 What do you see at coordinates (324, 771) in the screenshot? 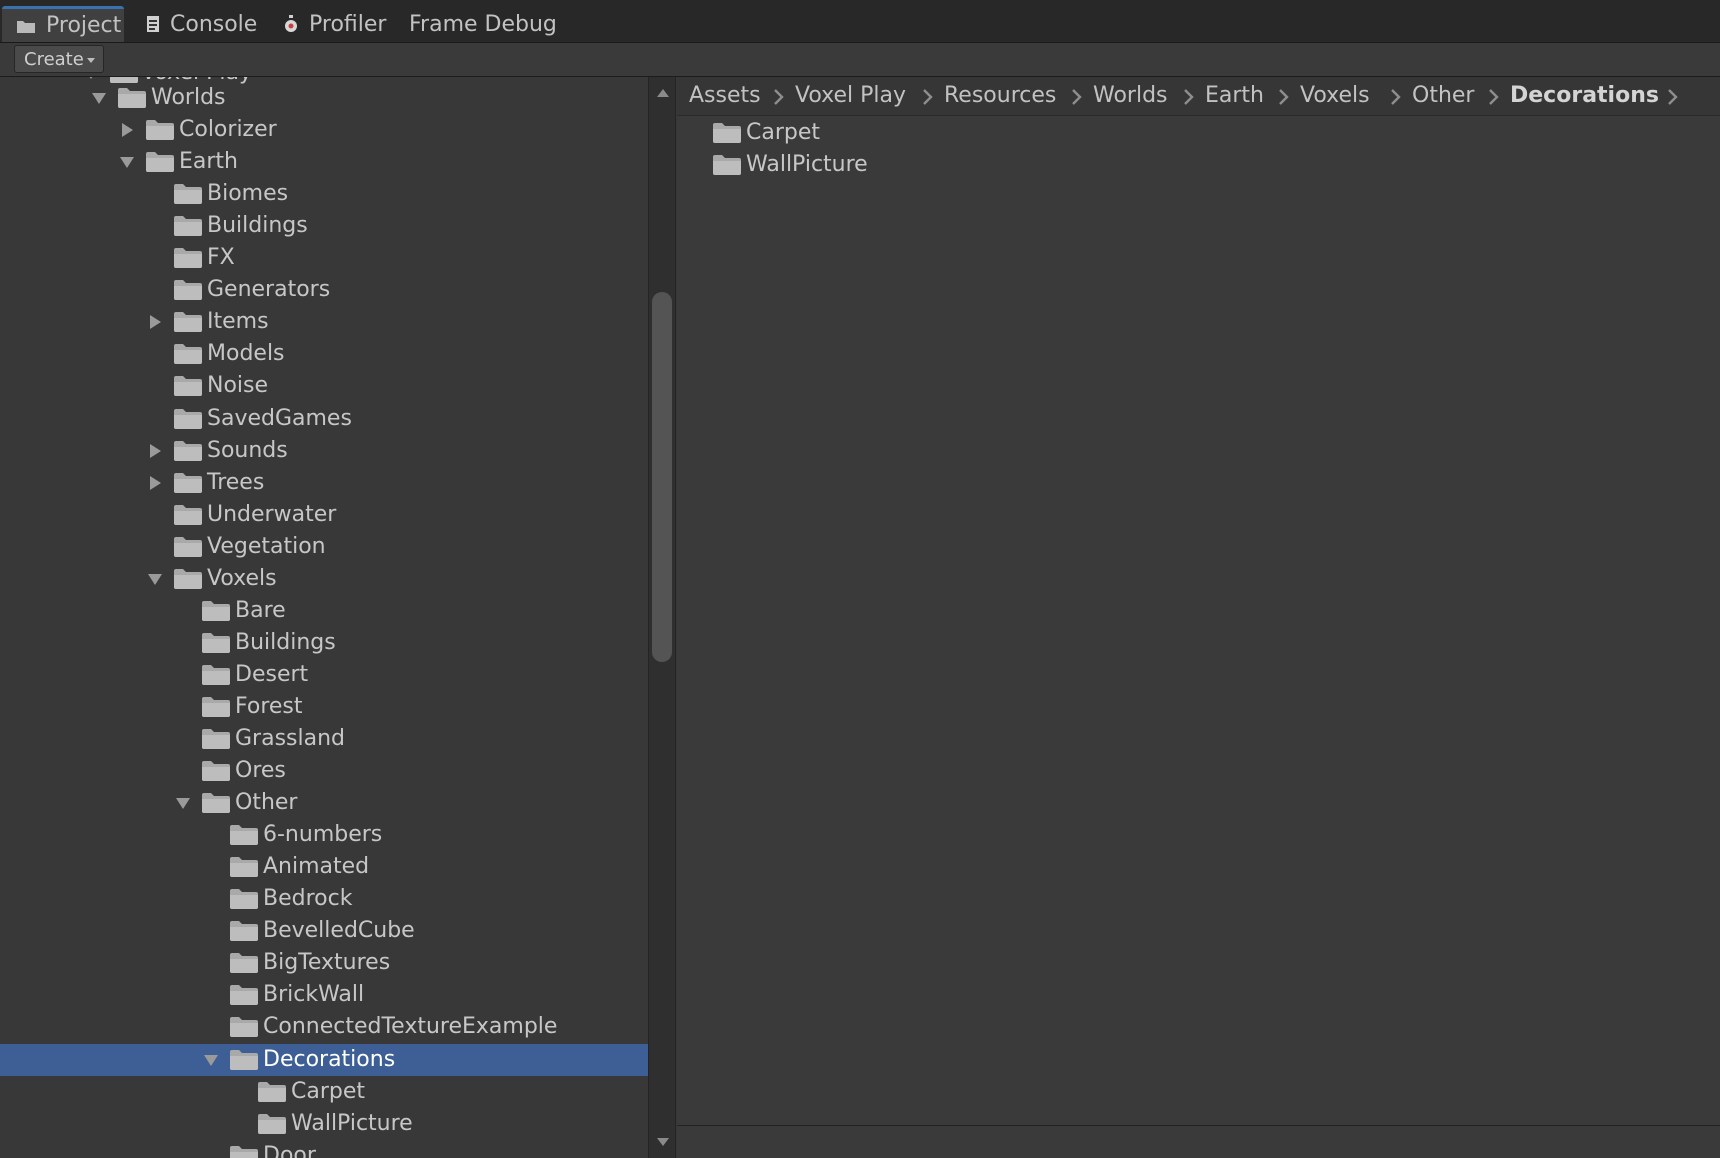
I see `tree-row: Ores` at bounding box center [324, 771].